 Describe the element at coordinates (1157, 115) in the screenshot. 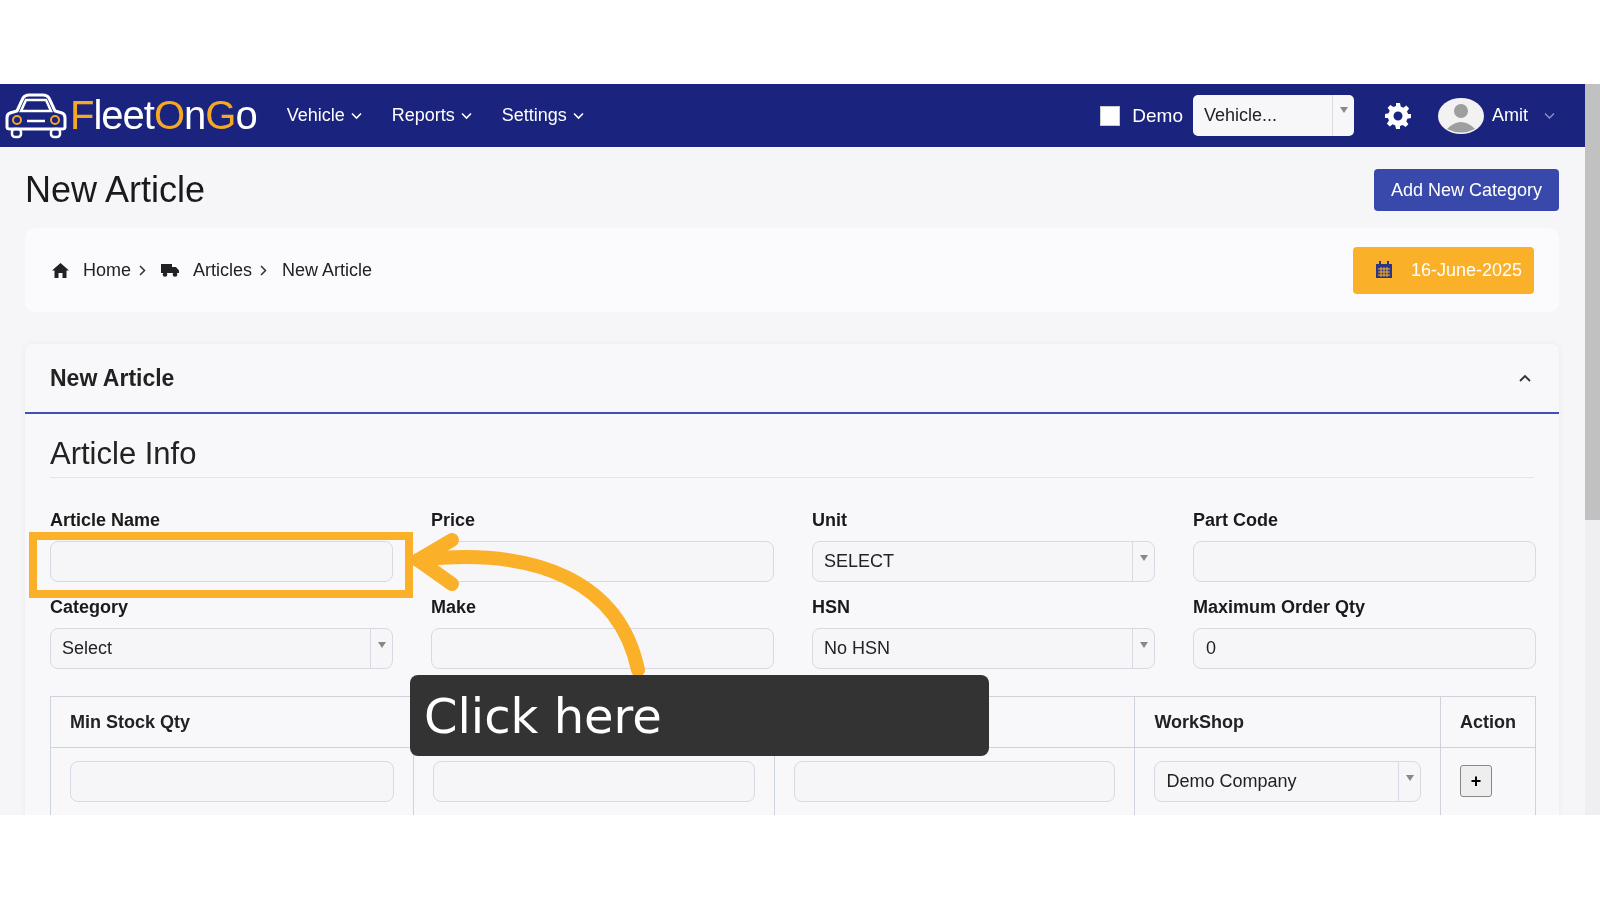

I see `demo-label: Demo` at that location.